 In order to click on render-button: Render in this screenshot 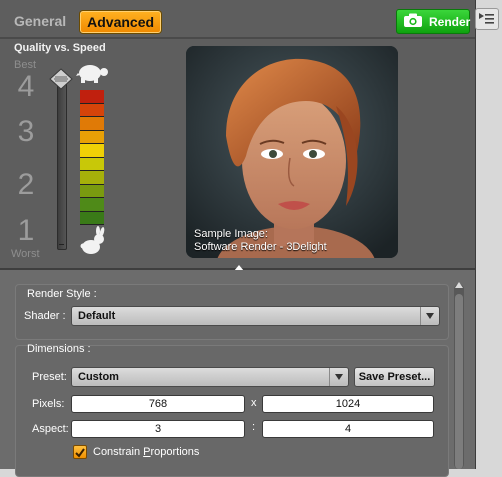, I will do `click(433, 21)`.